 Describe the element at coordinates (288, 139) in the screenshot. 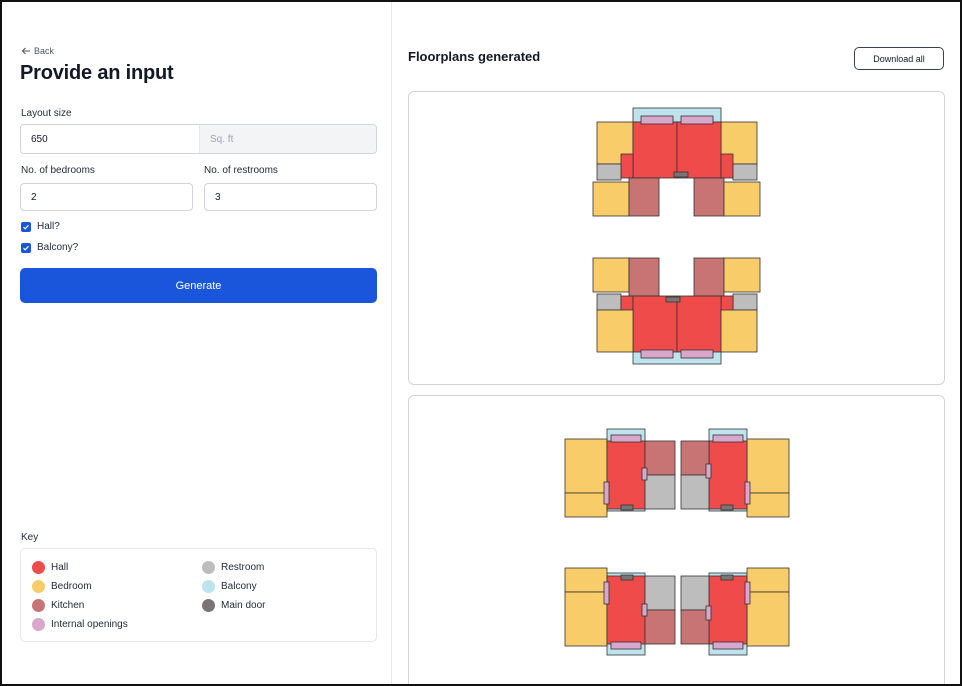

I see `layout-size-unit: Sq. ft` at that location.